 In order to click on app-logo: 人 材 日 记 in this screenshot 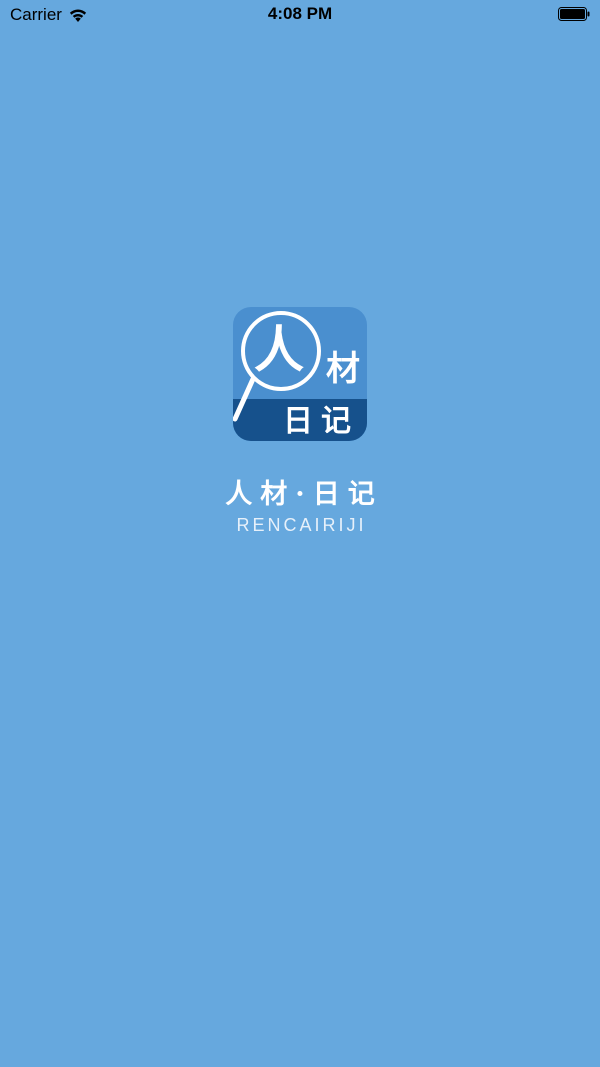, I will do `click(300, 374)`.